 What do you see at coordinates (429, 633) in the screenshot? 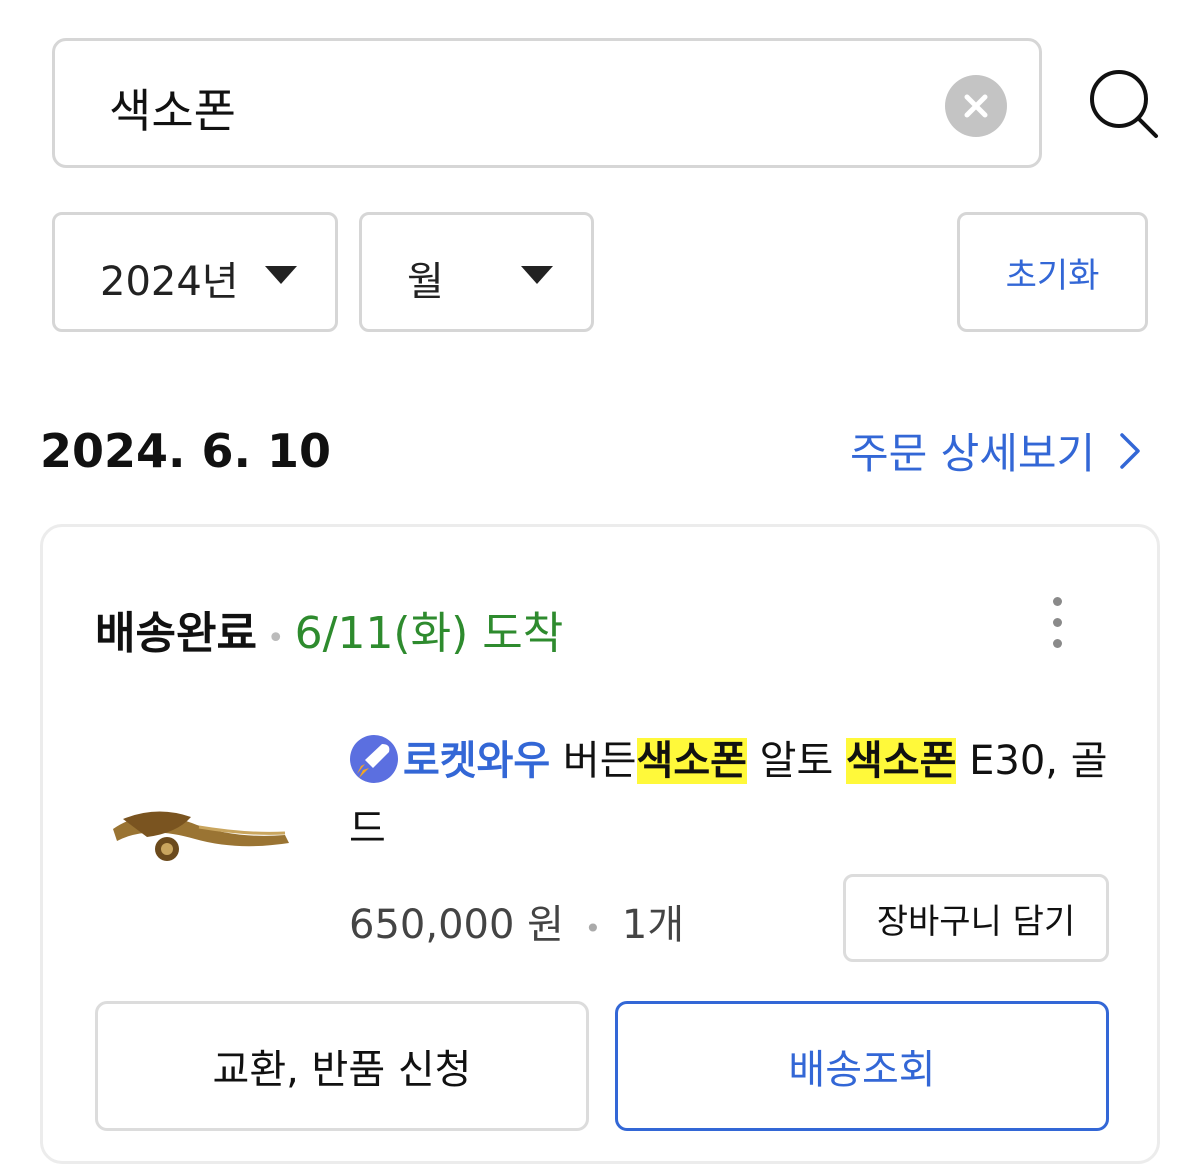
I see `arrival-date: 6/11(화) 도착` at bounding box center [429, 633].